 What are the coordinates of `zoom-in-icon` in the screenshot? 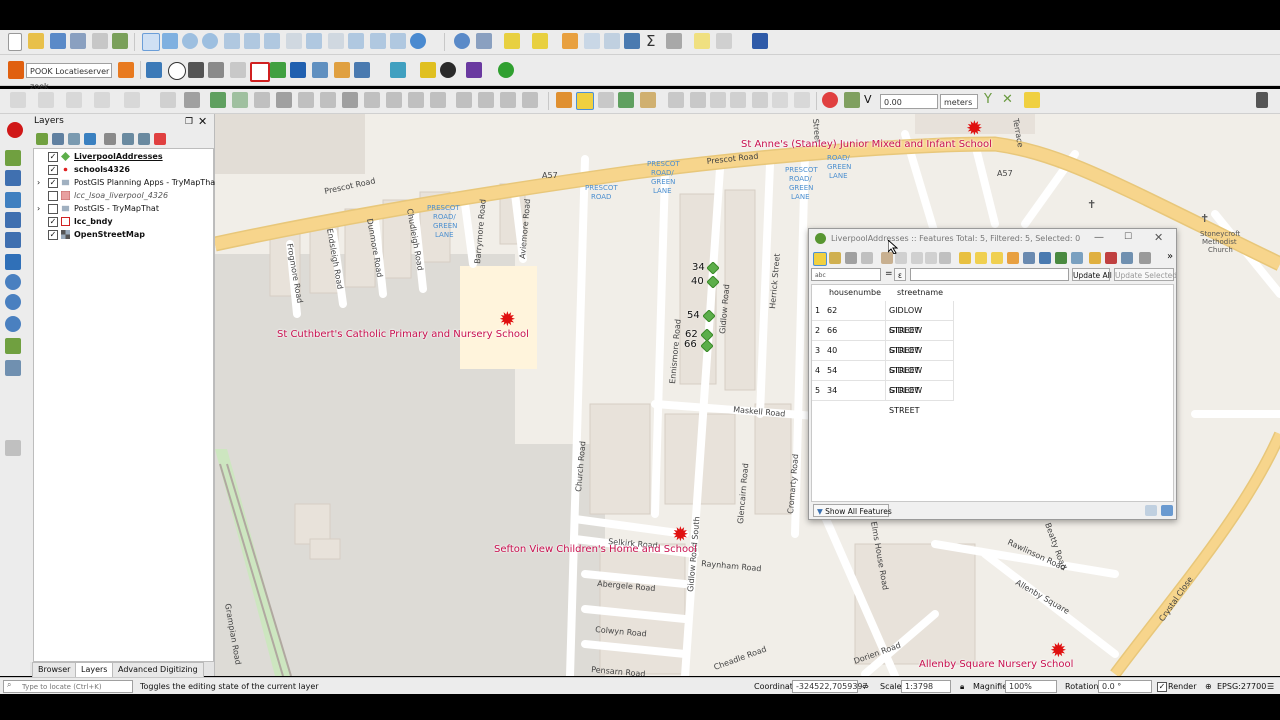 It's located at (190, 41).